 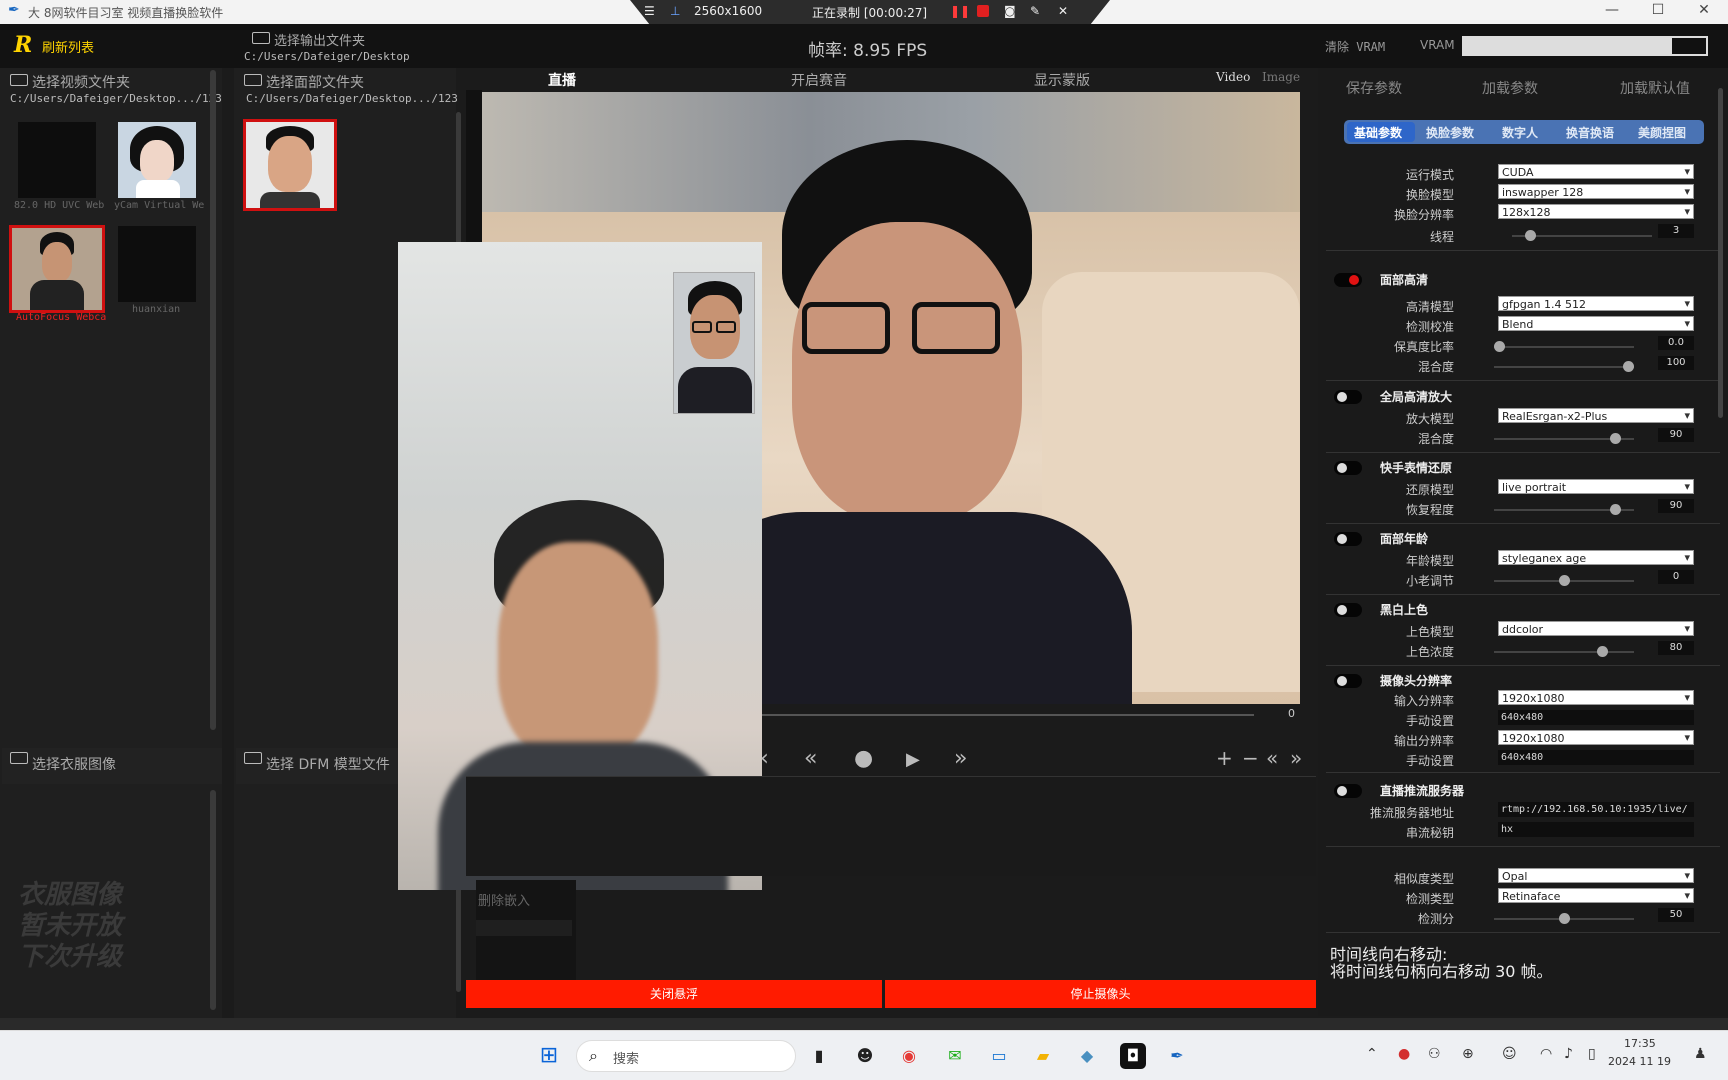 I want to click on embed-name-field, so click(x=524, y=928).